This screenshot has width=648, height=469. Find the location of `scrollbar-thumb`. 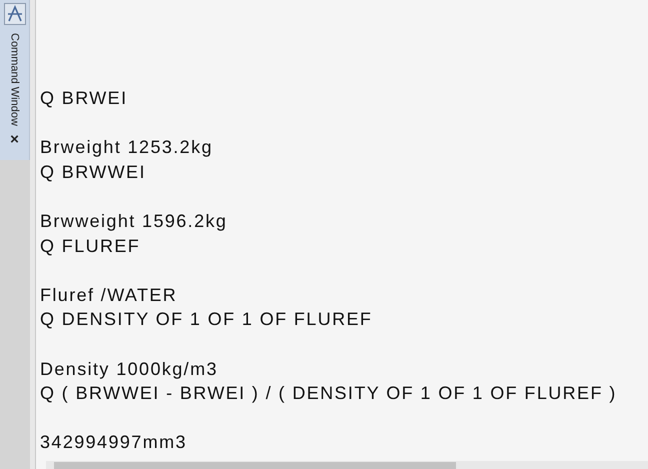

scrollbar-thumb is located at coordinates (255, 465).